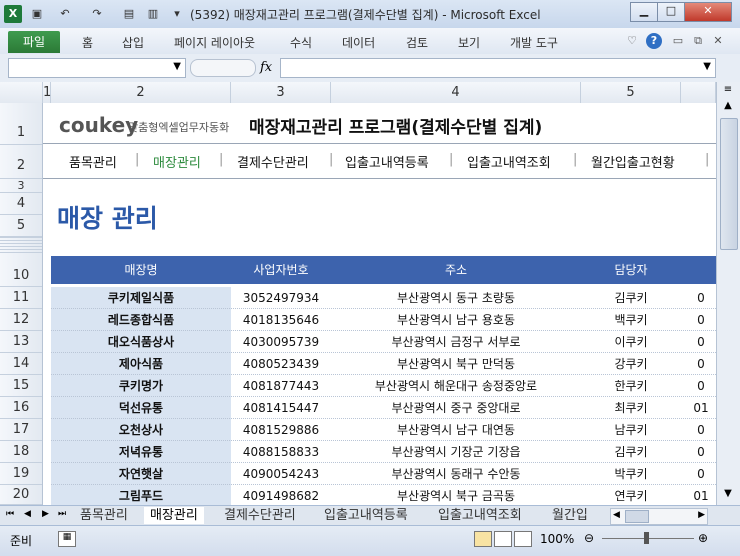 The image size is (740, 556). What do you see at coordinates (509, 161) in the screenshot?
I see `nav-item-inout-search: 입출고내역조회` at bounding box center [509, 161].